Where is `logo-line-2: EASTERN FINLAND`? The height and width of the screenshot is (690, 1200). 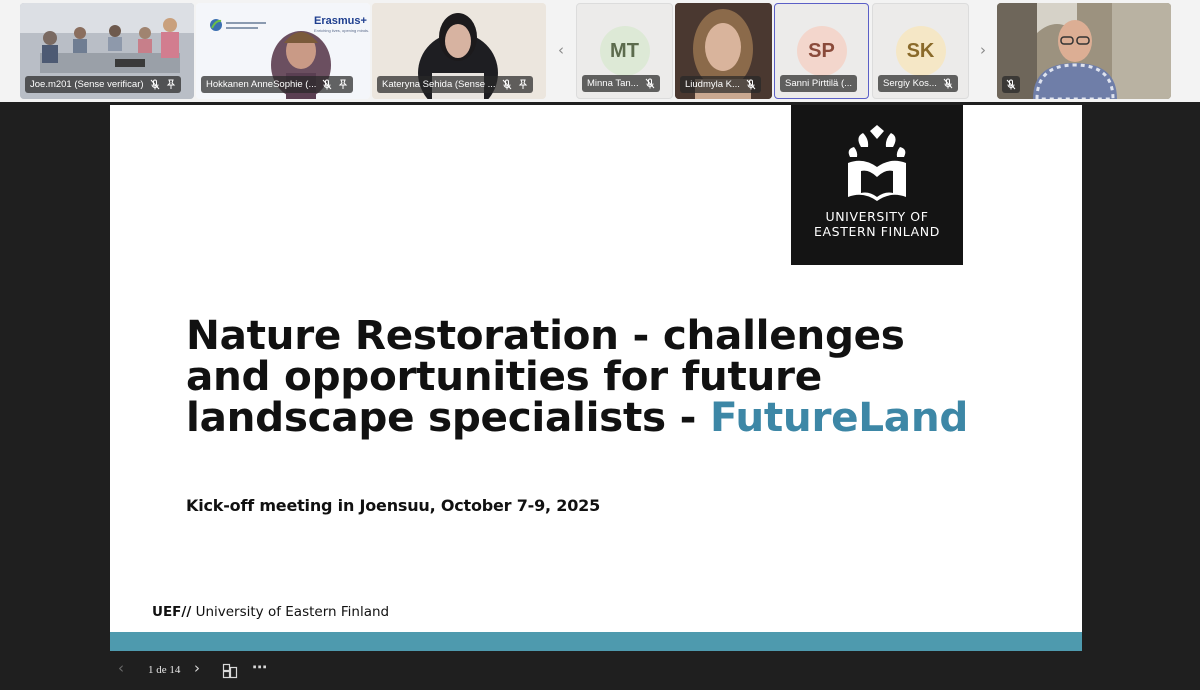 logo-line-2: EASTERN FINLAND is located at coordinates (877, 231).